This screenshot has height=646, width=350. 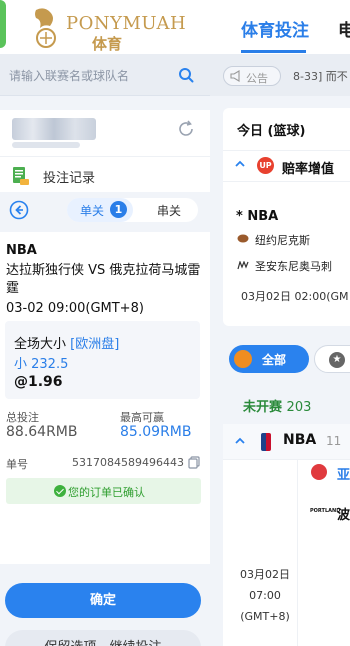 I want to click on market-name: 全场大小, so click(x=40, y=344).